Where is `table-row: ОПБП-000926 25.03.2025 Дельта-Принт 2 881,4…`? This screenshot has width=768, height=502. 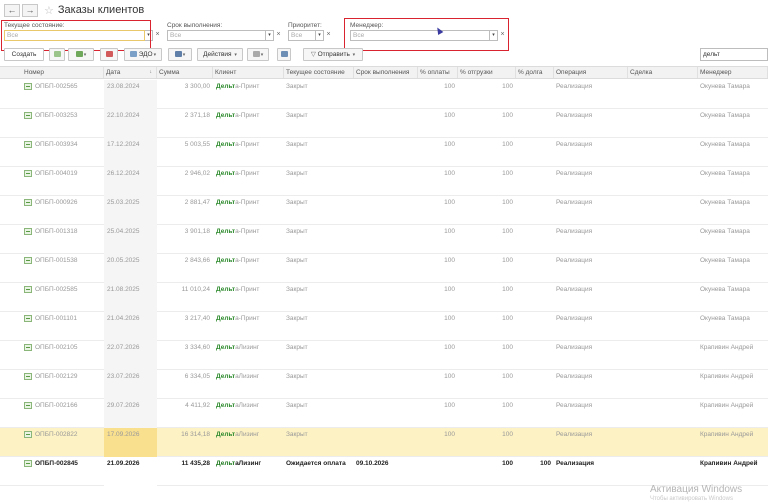
table-row: ОПБП-000926 25.03.2025 Дельта-Принт 2 881,4… is located at coordinates (384, 210).